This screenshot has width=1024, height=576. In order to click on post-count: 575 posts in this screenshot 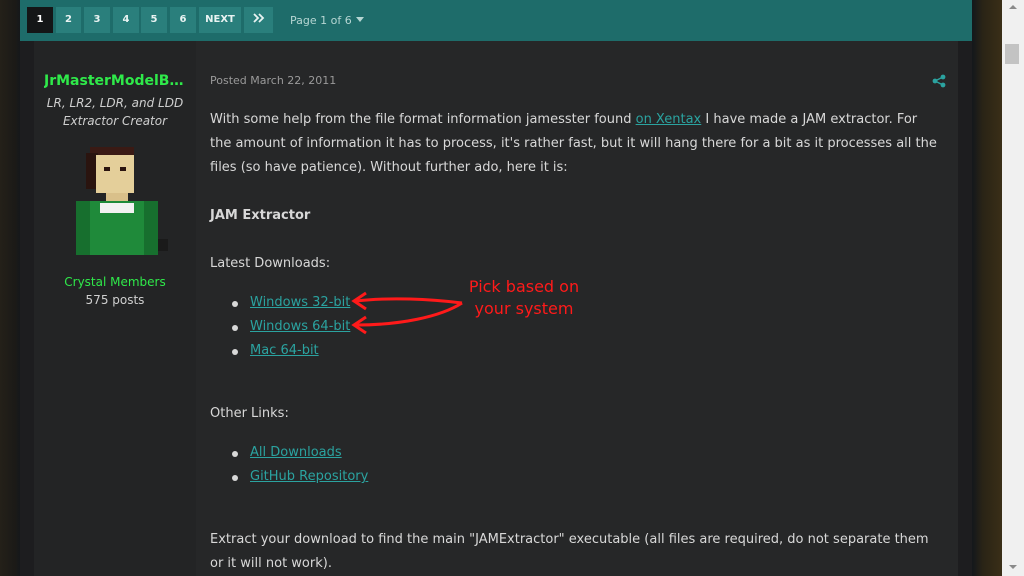, I will do `click(115, 300)`.